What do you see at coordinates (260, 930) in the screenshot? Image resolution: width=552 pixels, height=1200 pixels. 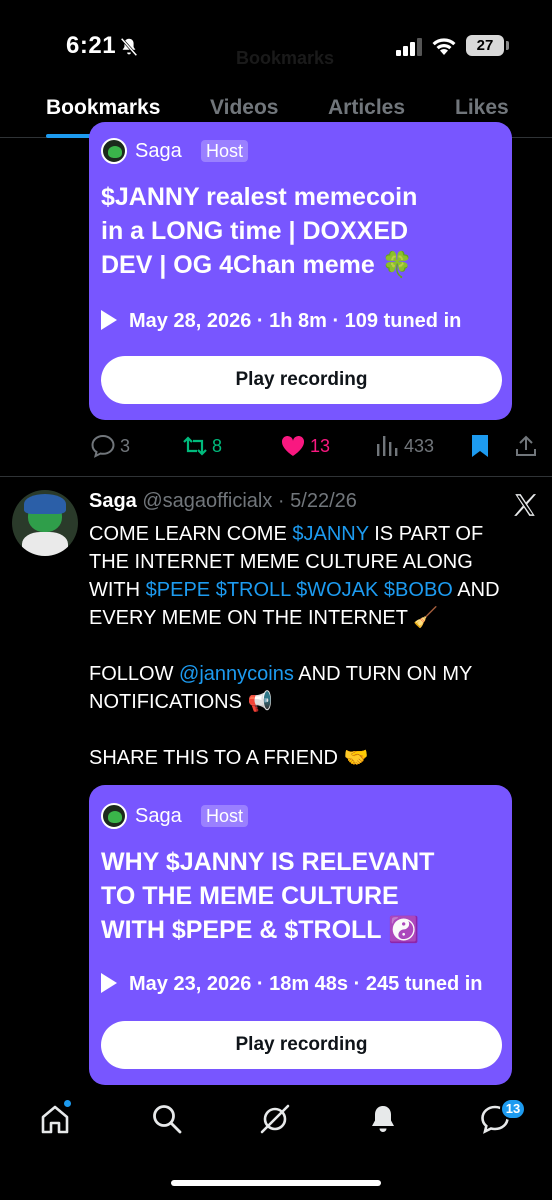 I see `space-title-line: WITH $PEPE & $TROLL ☯️` at bounding box center [260, 930].